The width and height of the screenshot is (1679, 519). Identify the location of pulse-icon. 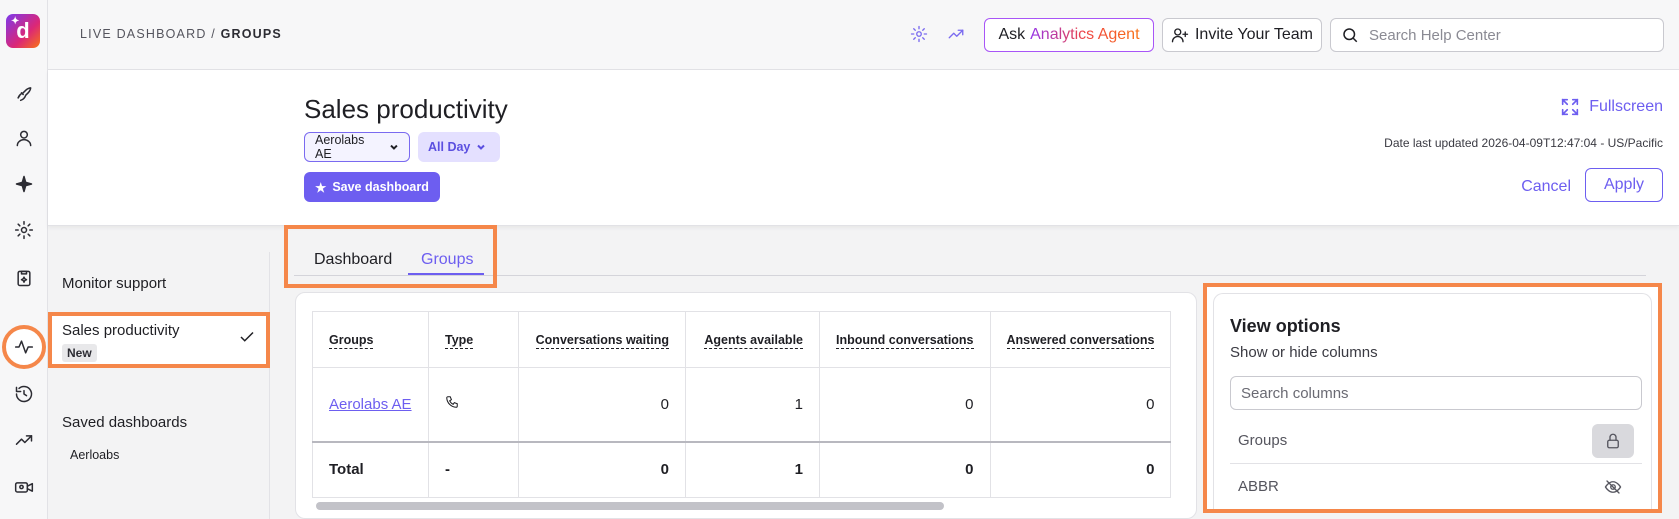
(24, 347).